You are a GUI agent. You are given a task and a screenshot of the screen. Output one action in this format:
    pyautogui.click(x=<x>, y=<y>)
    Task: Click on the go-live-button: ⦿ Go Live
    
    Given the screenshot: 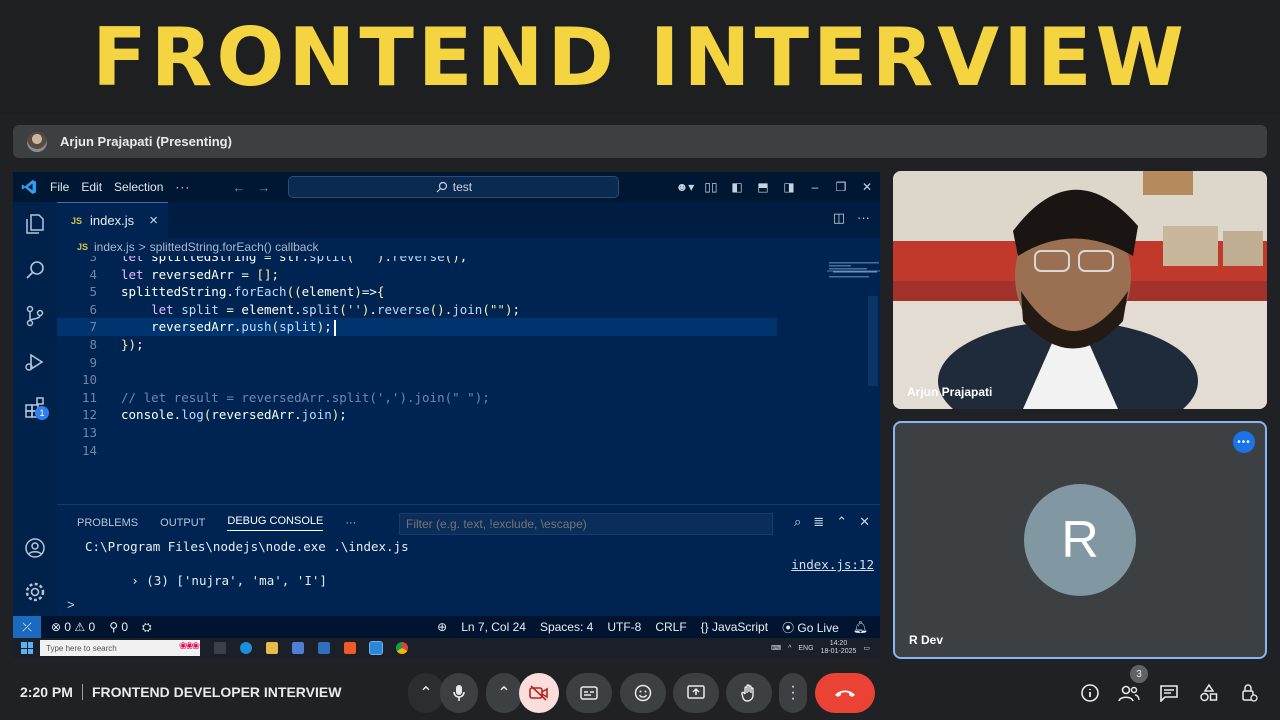 What is the action you would take?
    pyautogui.click(x=810, y=627)
    